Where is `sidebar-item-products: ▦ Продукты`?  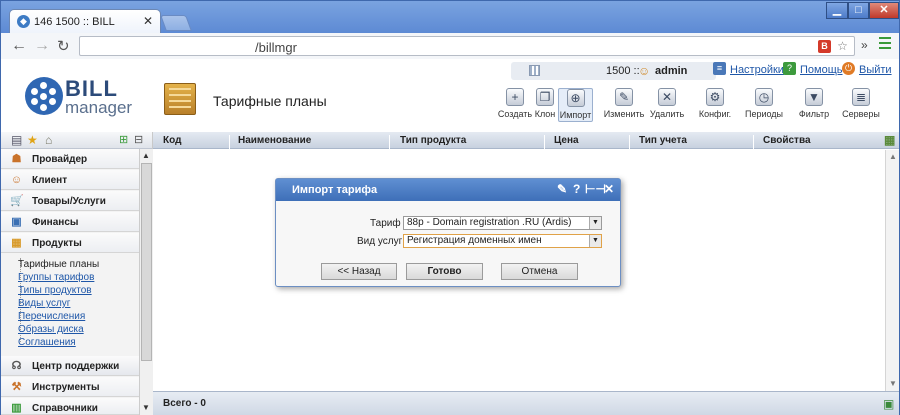
sidebar-item-products: ▦ Продукты is located at coordinates (70, 243).